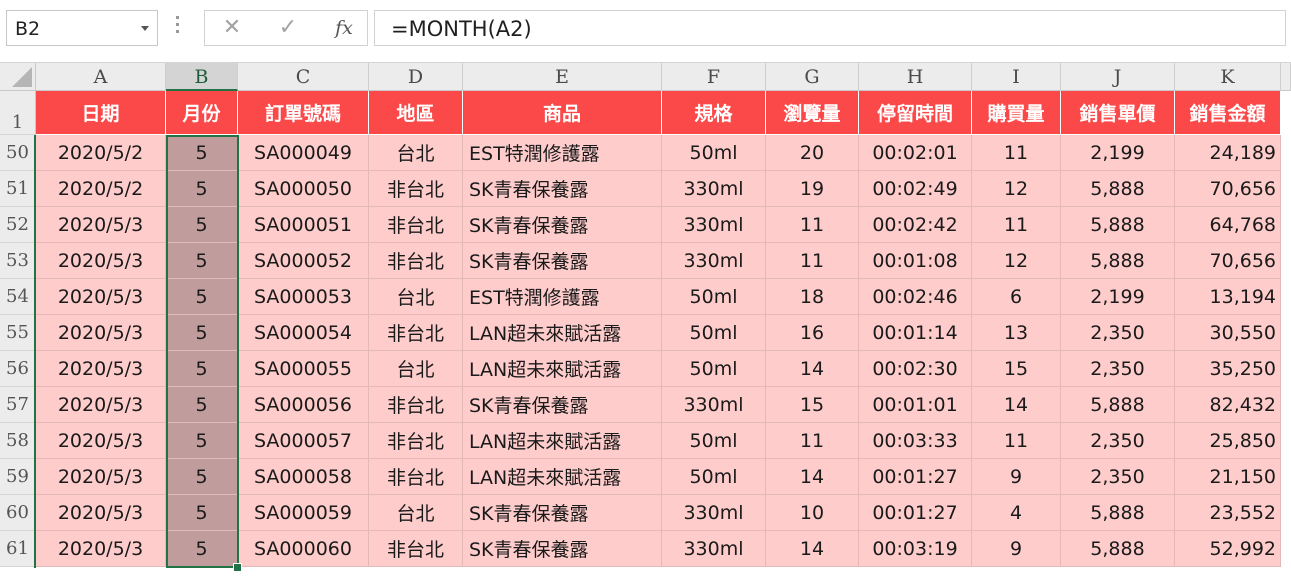  What do you see at coordinates (915, 77) in the screenshot?
I see `column-header-h: H` at bounding box center [915, 77].